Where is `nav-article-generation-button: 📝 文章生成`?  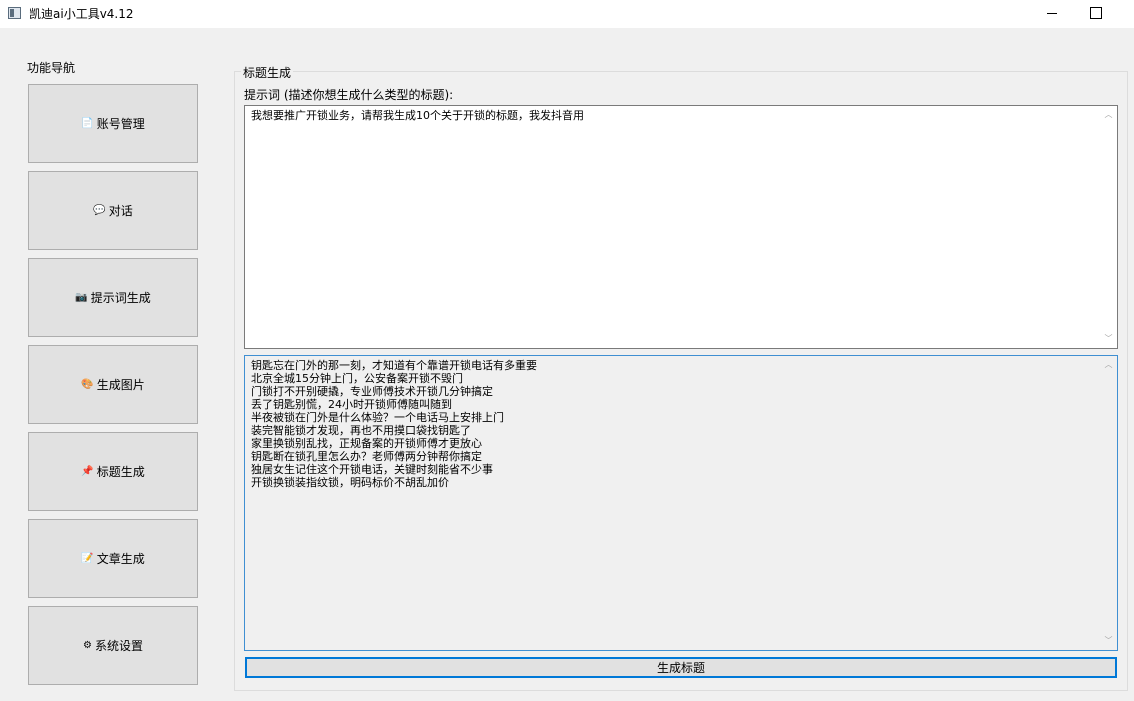
nav-article-generation-button: 📝 文章生成 is located at coordinates (113, 558).